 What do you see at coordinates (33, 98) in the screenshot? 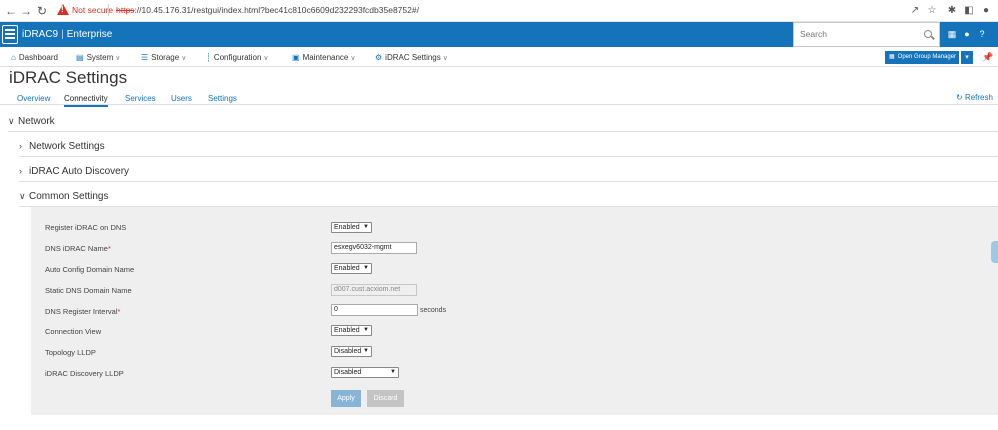
I see `tab-overview: Overview` at bounding box center [33, 98].